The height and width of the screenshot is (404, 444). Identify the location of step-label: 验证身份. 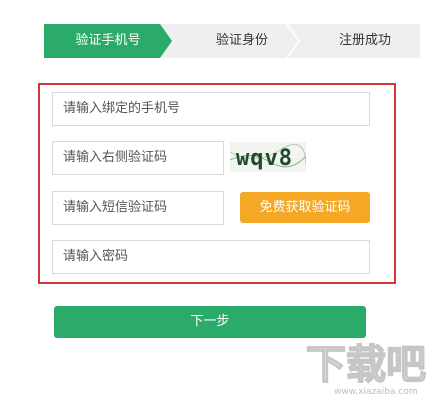
(241, 40).